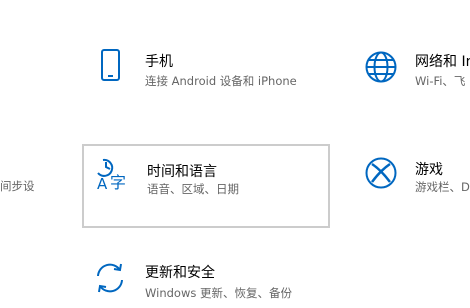 The height and width of the screenshot is (308, 470). Describe the element at coordinates (182, 172) in the screenshot. I see `tile-title: 时间和语言` at that location.